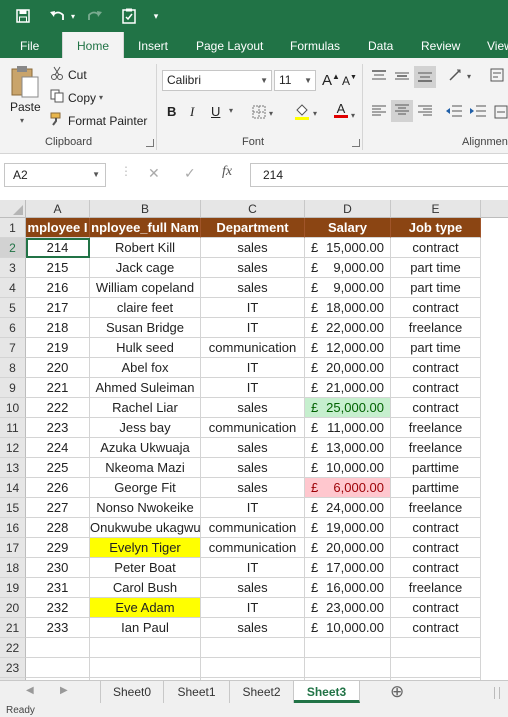 The height and width of the screenshot is (717, 508). I want to click on row-header-7: 7, so click(13, 348).